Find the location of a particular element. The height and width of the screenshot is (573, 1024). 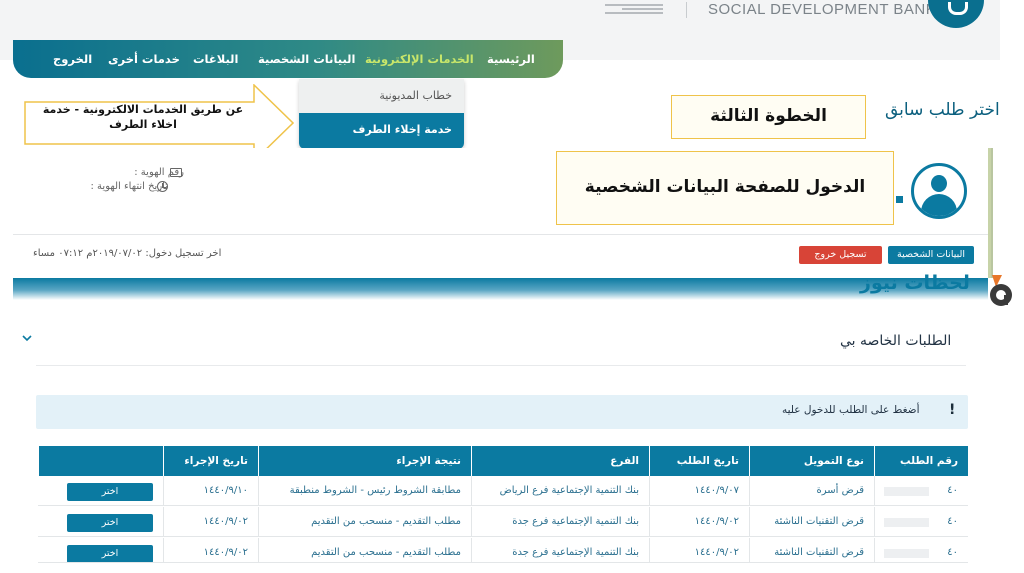

column-header-request-date: تاريخ الطلب is located at coordinates (699, 461).